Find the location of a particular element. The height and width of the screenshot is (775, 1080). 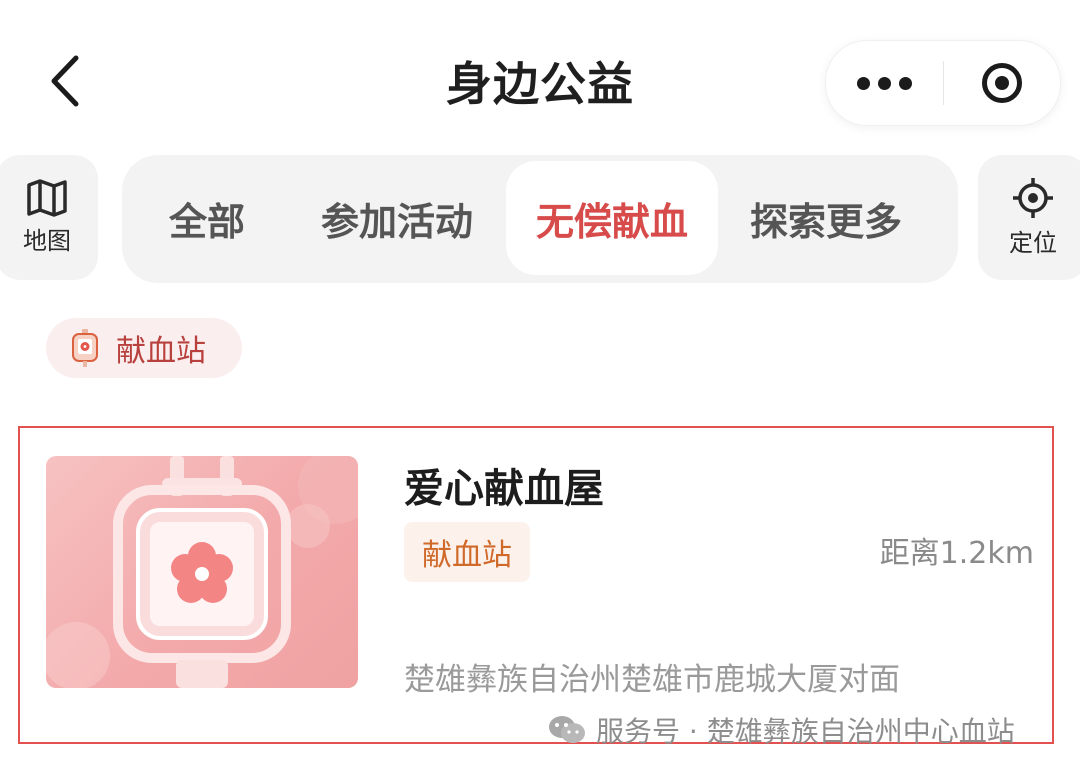

site-type-tag: 献血站 is located at coordinates (467, 552).